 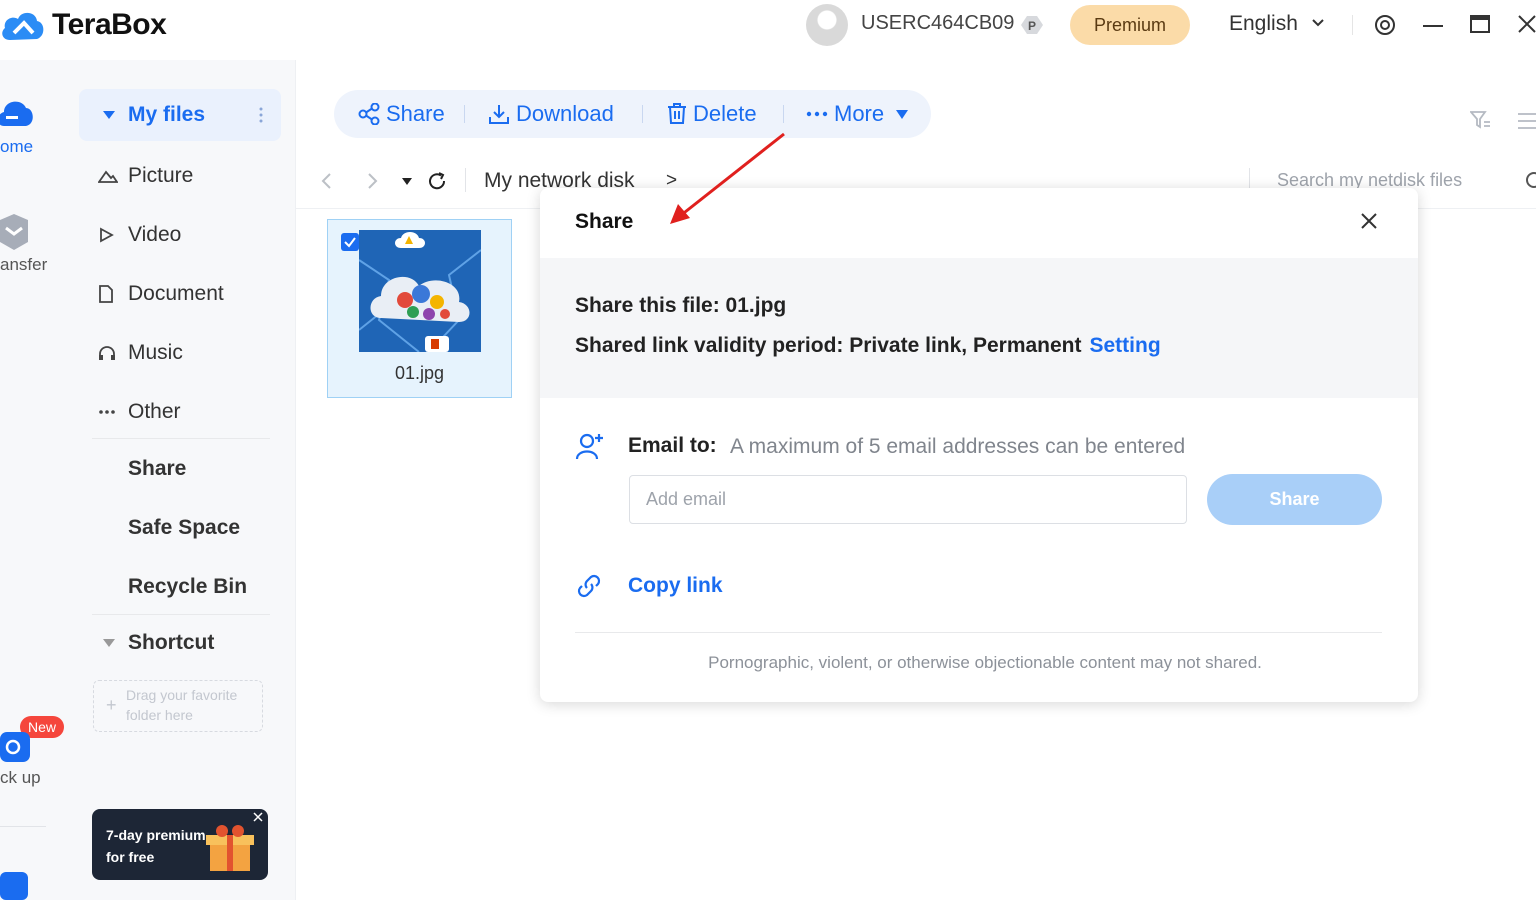 I want to click on checkbox, so click(x=350, y=242).